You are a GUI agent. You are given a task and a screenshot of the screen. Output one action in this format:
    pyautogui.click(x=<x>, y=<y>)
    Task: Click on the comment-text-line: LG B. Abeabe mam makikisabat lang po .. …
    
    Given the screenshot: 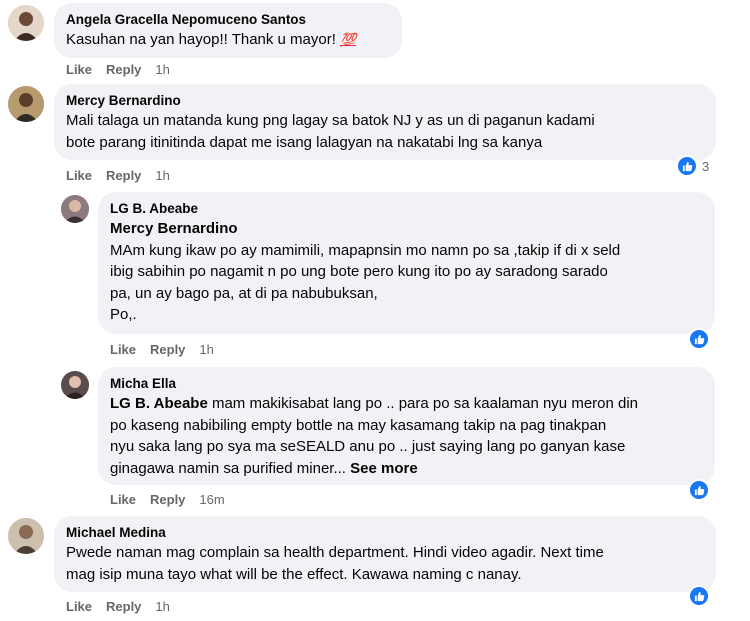 What is the action you would take?
    pyautogui.click(x=374, y=403)
    